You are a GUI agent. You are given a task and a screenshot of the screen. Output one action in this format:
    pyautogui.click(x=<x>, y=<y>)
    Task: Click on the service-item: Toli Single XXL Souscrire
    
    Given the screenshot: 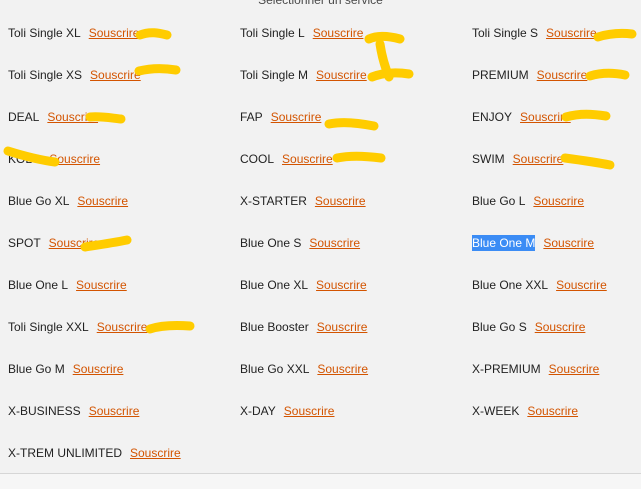 What is the action you would take?
    pyautogui.click(x=124, y=327)
    